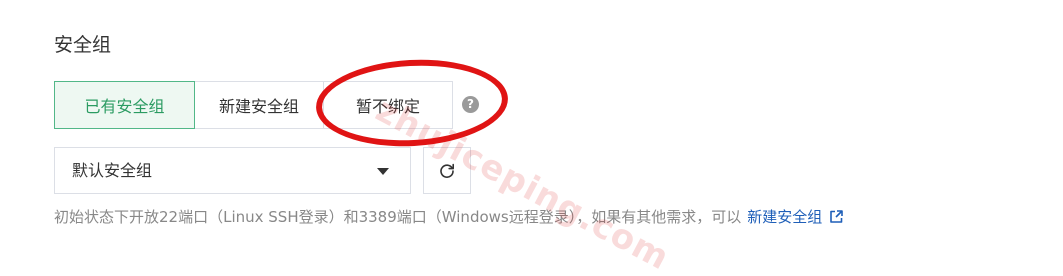 The image size is (1063, 276). Describe the element at coordinates (83, 45) in the screenshot. I see `section-title: 安全组` at that location.